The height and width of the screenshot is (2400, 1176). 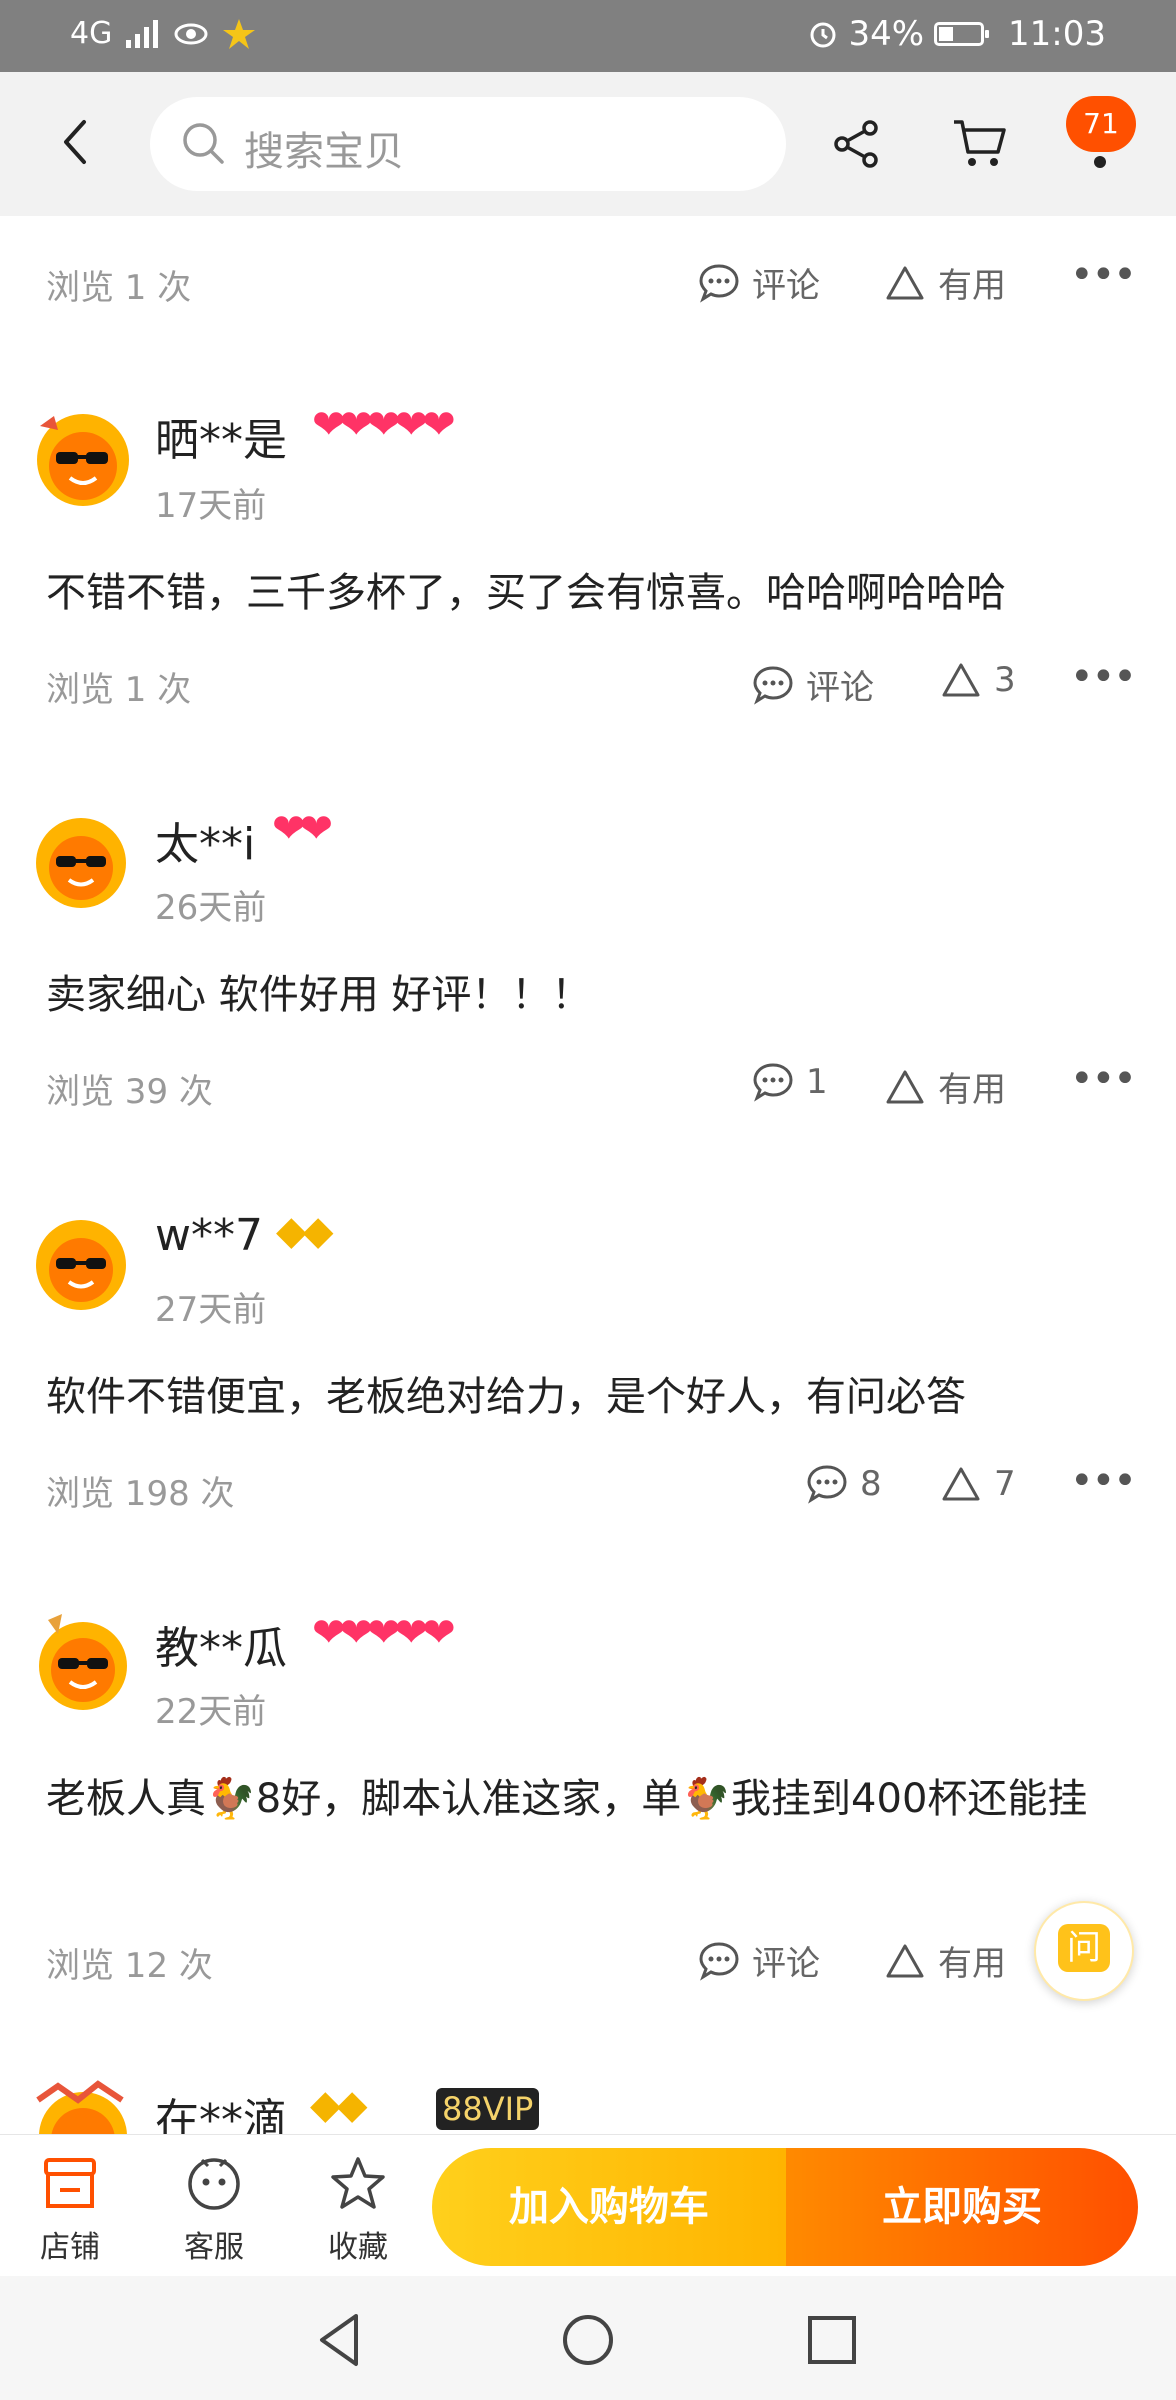 I want to click on customer-service-tab, so click(x=214, y=2186).